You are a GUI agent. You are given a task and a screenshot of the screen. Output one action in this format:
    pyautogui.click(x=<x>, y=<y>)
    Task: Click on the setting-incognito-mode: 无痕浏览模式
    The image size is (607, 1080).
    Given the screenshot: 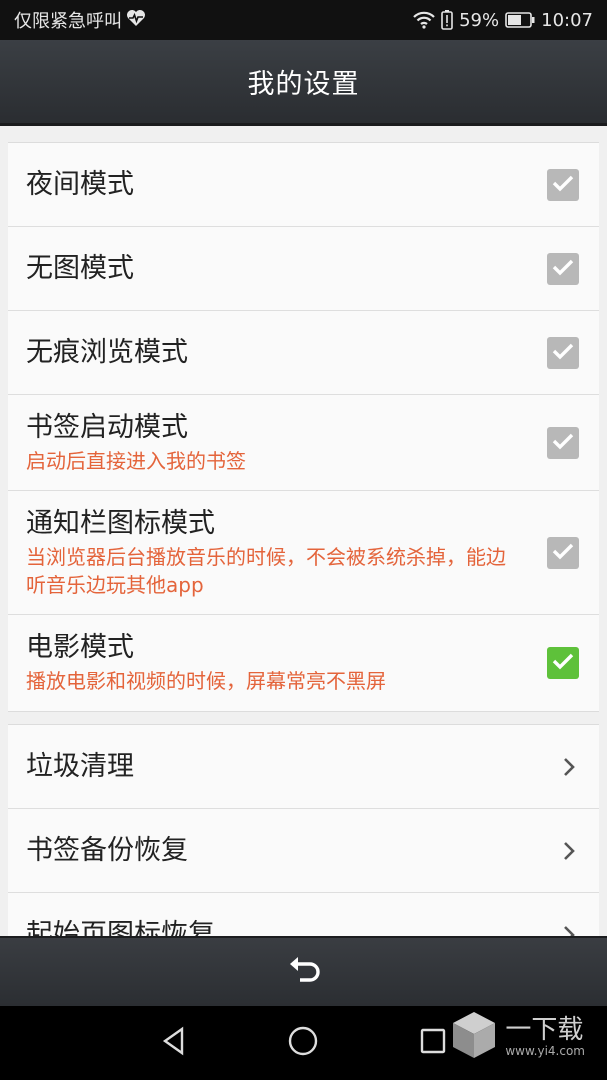 What is the action you would take?
    pyautogui.click(x=303, y=353)
    